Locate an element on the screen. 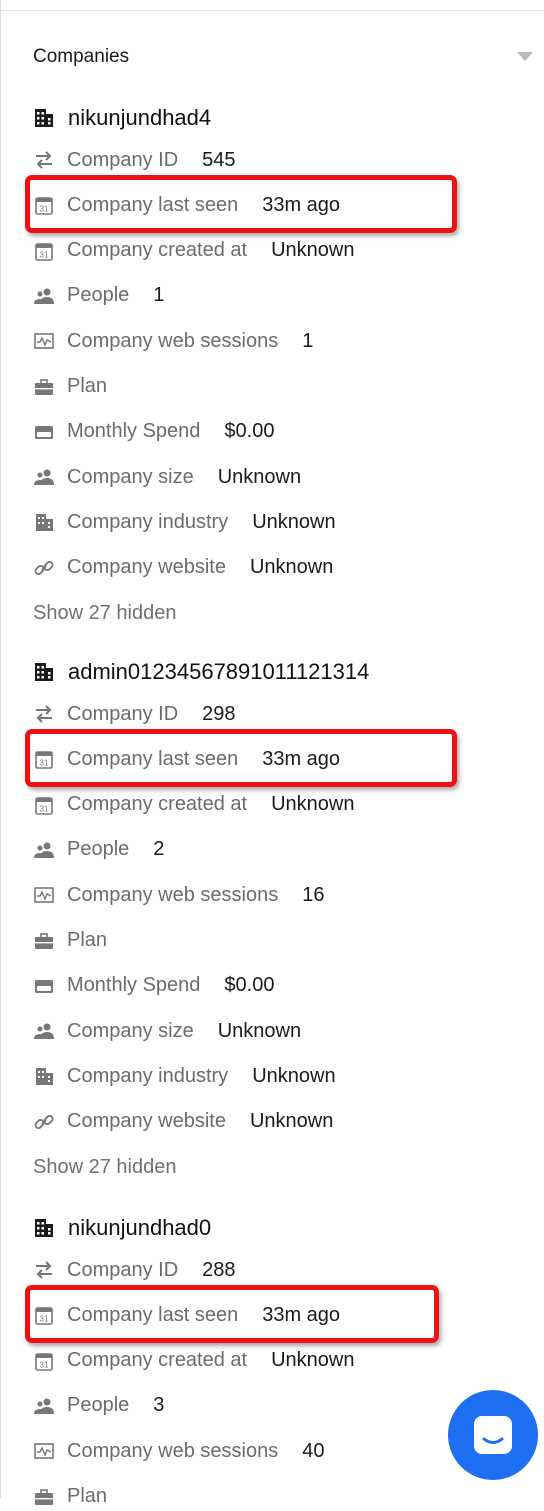  chevron-down-icon is located at coordinates (525, 56).